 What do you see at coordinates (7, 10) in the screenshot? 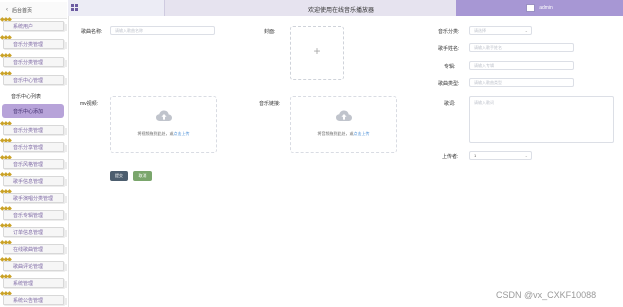
I see `chevron-left-icon: ‹` at bounding box center [7, 10].